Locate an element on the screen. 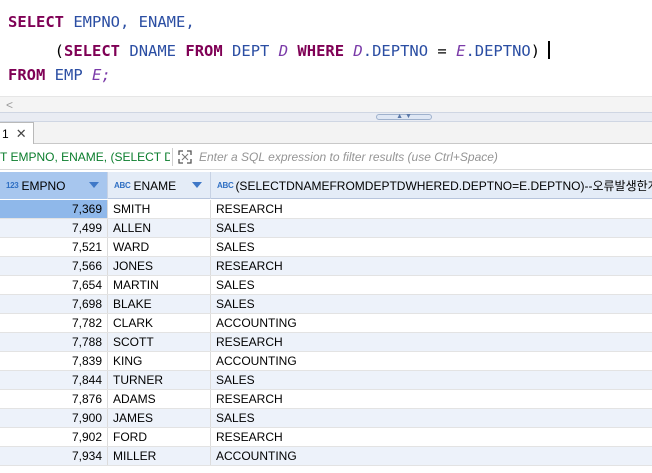  cell-ename: MILLER is located at coordinates (159, 456).